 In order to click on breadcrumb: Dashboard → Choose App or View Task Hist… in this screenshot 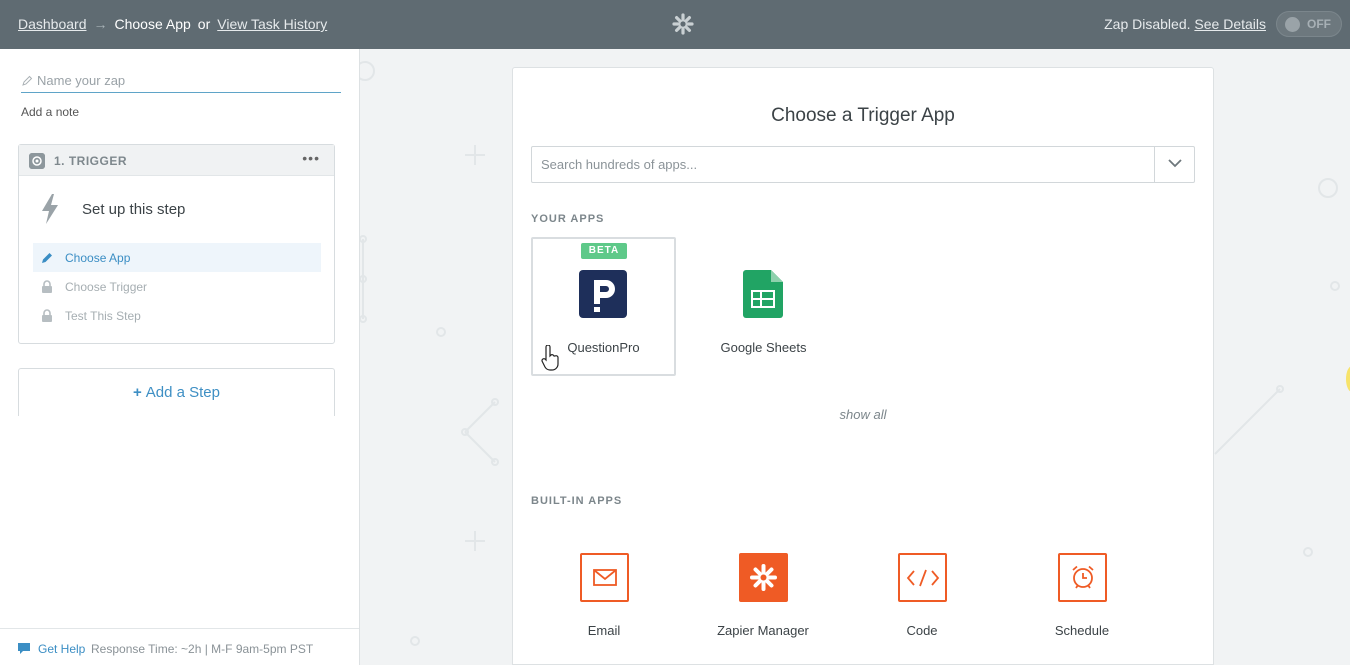, I will do `click(172, 24)`.